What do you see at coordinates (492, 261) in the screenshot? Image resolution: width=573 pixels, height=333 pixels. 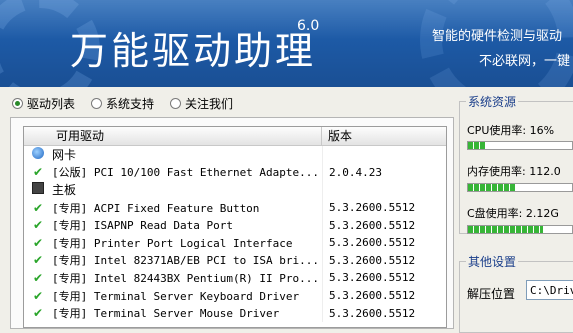 I see `other-settings-title: 其他设置` at bounding box center [492, 261].